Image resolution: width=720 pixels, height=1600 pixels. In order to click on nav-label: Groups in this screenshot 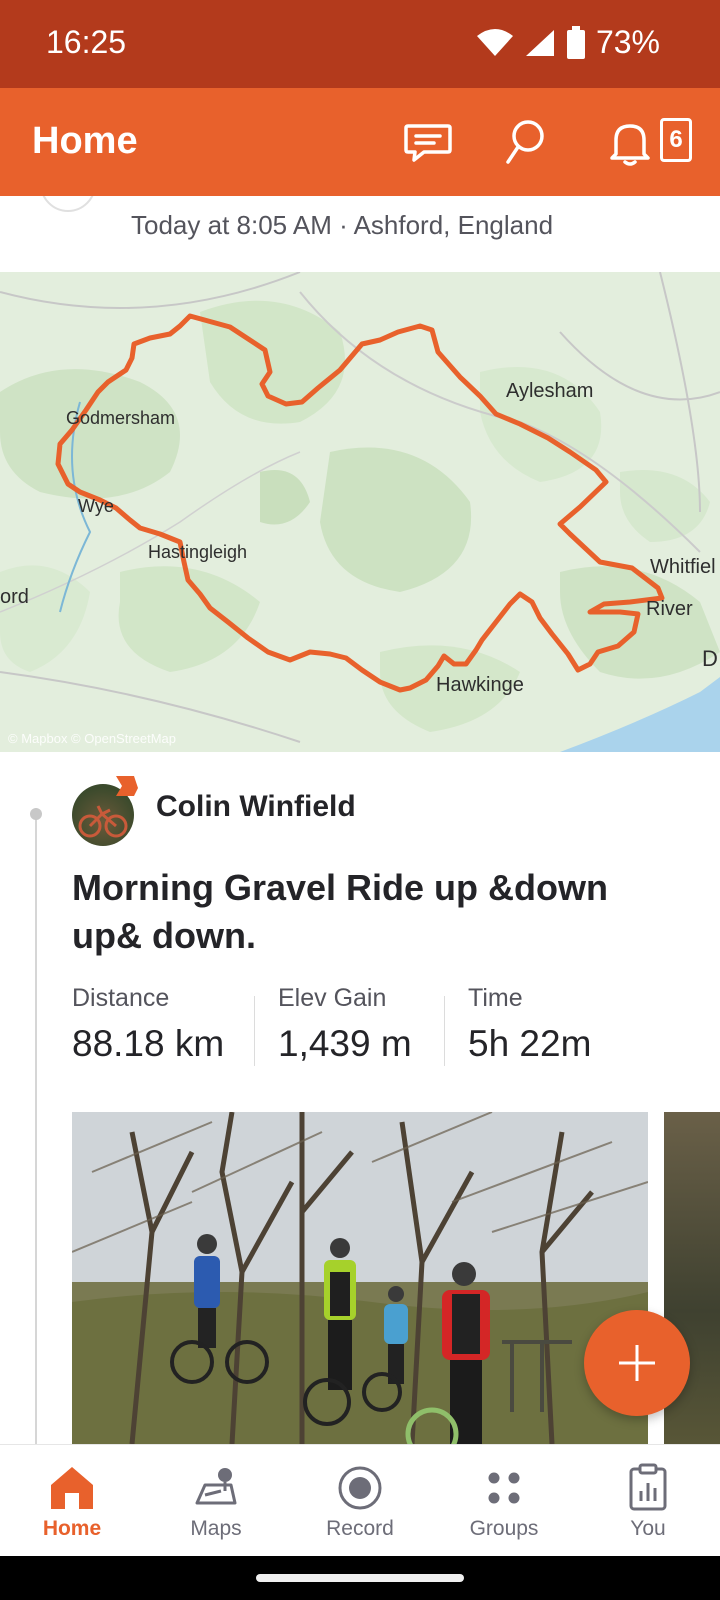, I will do `click(504, 1528)`.